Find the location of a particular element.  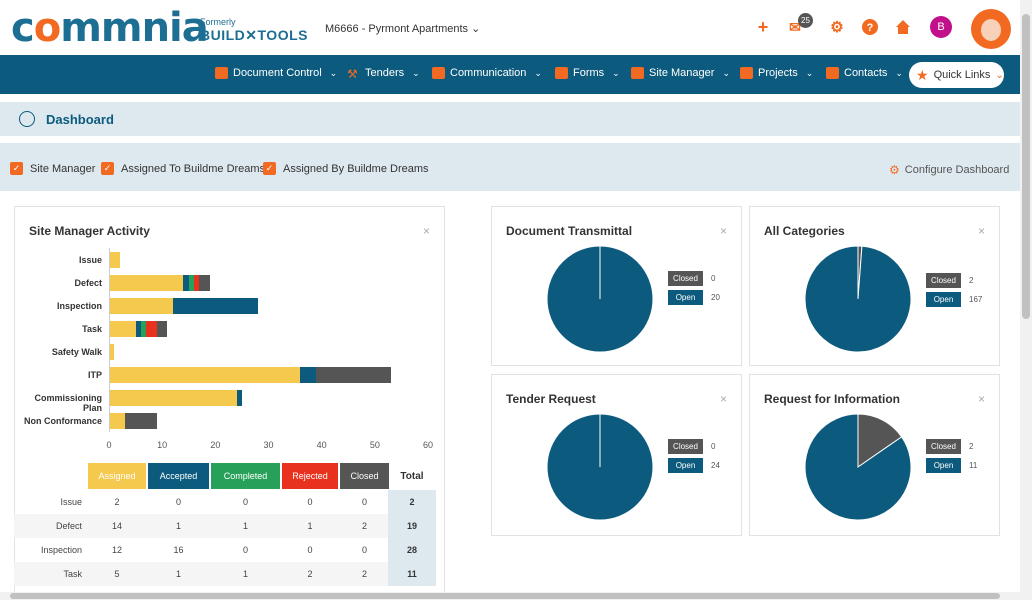

filter-label: Site Manager is located at coordinates (63, 168).